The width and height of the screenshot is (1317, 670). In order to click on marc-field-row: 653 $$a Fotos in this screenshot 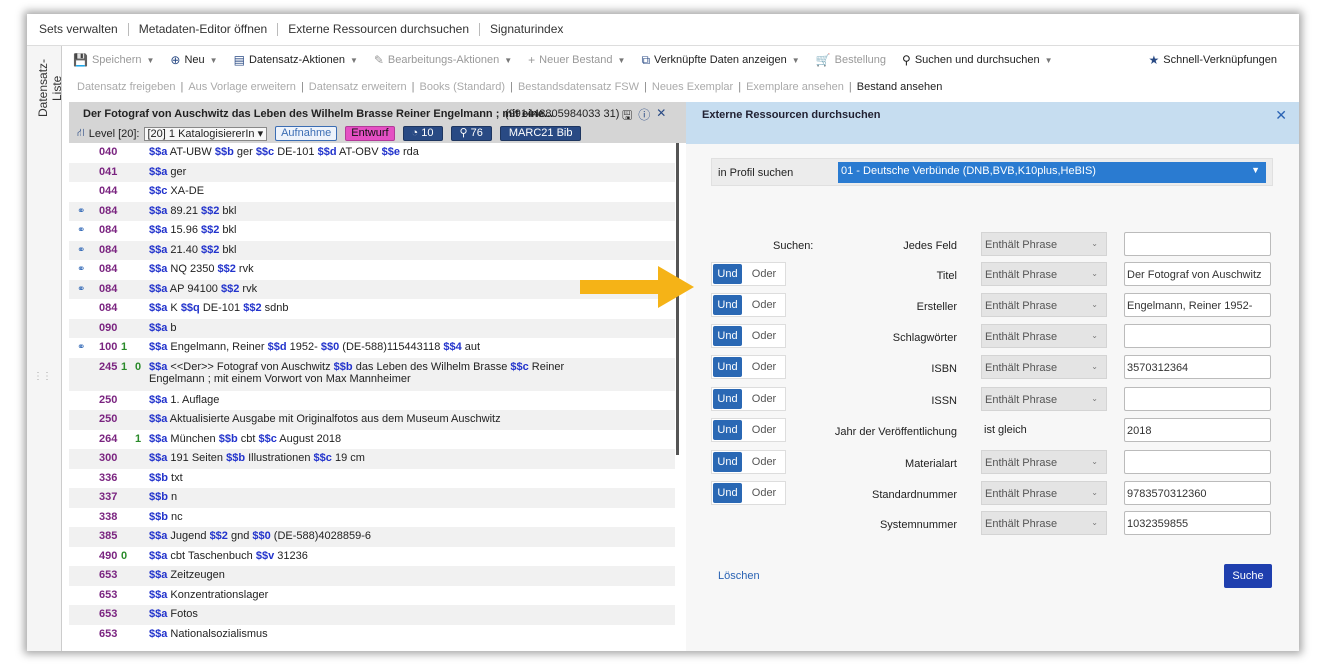, I will do `click(372, 615)`.